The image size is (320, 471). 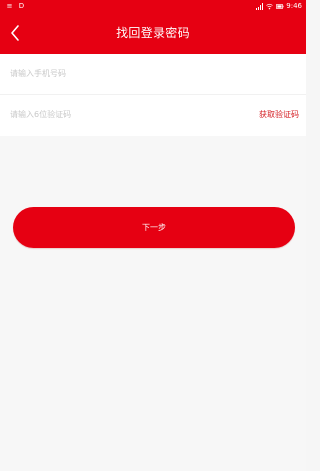 I want to click on verification-field-row: 获取验证码, so click(x=153, y=115).